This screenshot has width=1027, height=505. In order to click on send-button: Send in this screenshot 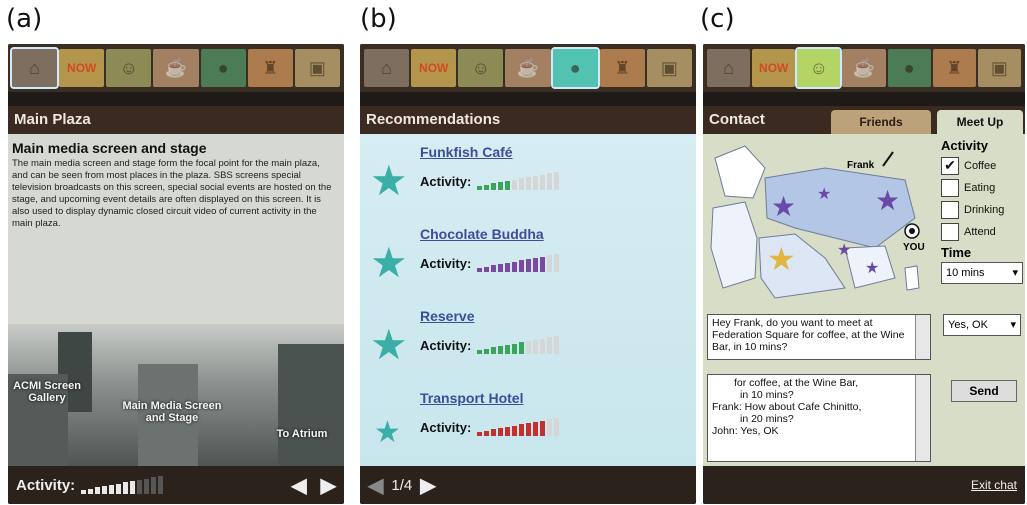, I will do `click(984, 391)`.